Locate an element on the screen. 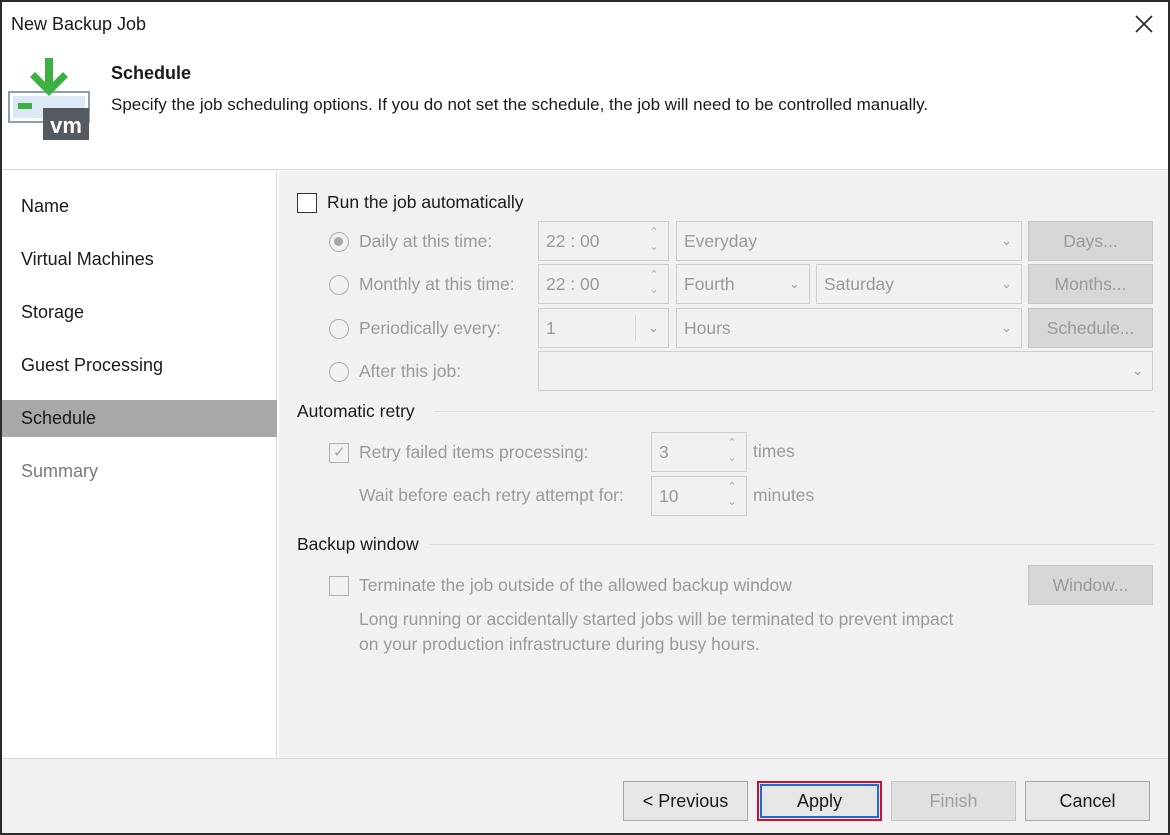 The width and height of the screenshot is (1170, 835). radio-selected-dot is located at coordinates (338, 241).